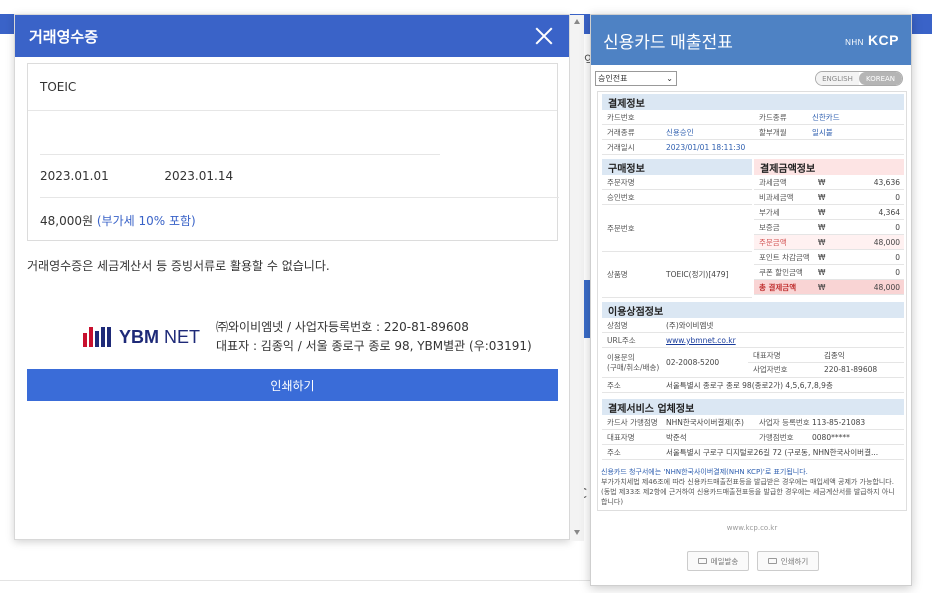 This screenshot has height=593, width=932. I want to click on kcp-print-button: 인쇄하기, so click(788, 561).